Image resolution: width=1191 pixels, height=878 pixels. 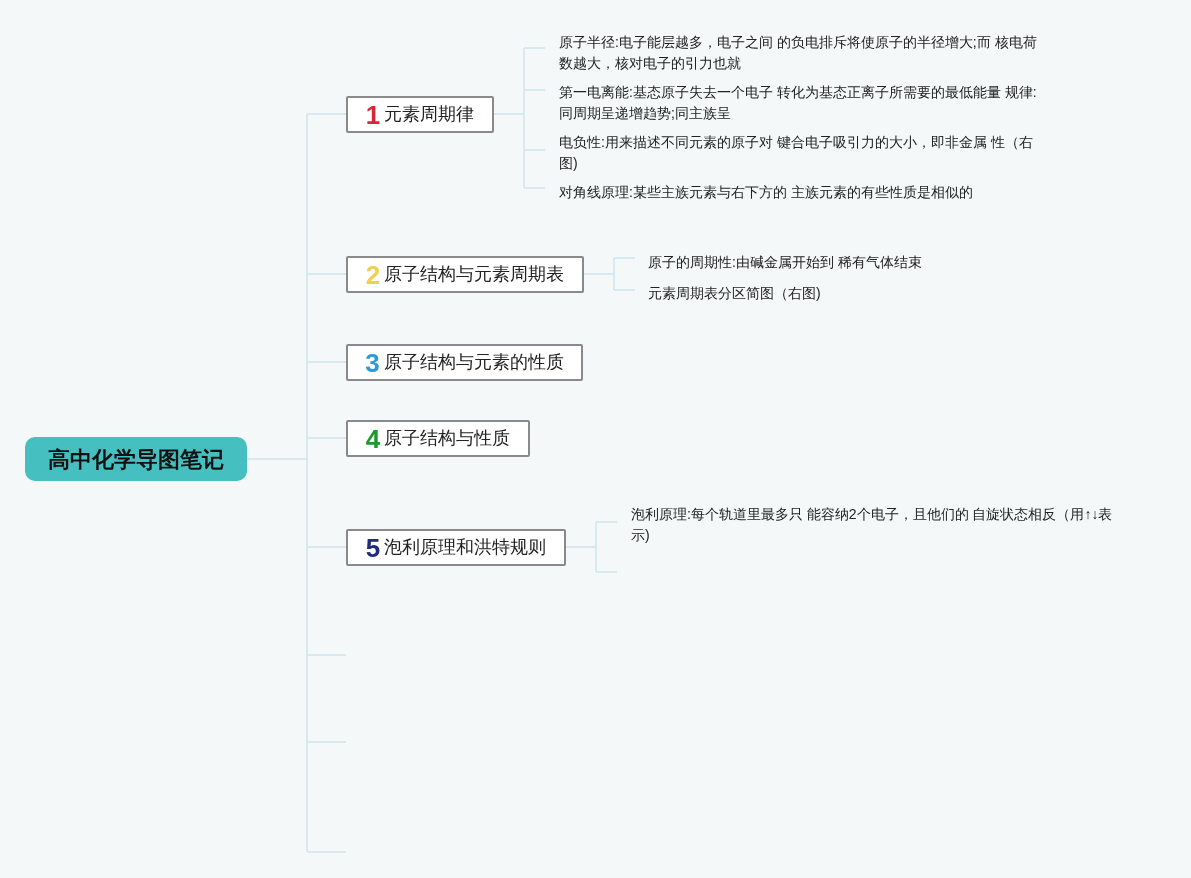 What do you see at coordinates (798, 293) in the screenshot?
I see `subtopic-text: 元素周期表分区简图（右图)` at bounding box center [798, 293].